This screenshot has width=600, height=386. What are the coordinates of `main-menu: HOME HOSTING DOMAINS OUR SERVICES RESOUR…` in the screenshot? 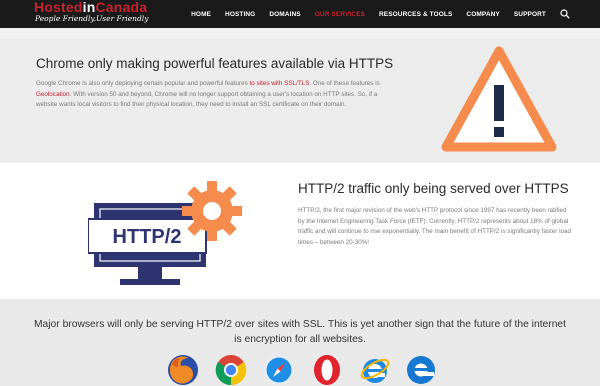 It's located at (373, 14).